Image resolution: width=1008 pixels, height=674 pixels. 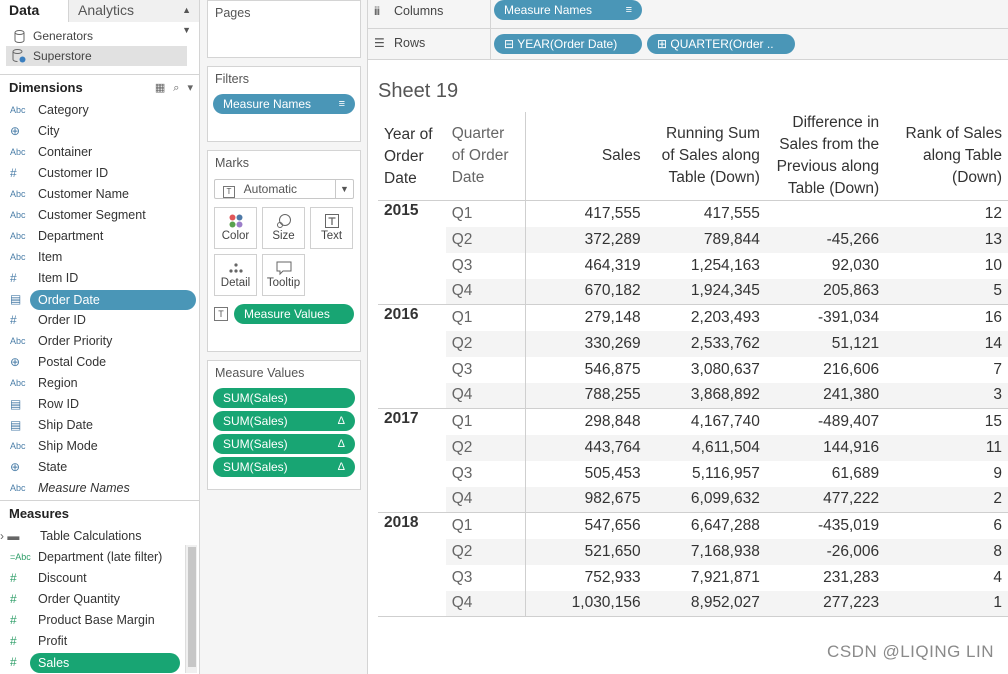 I want to click on field-order-date: ▤ Order Date, so click(x=99, y=299).